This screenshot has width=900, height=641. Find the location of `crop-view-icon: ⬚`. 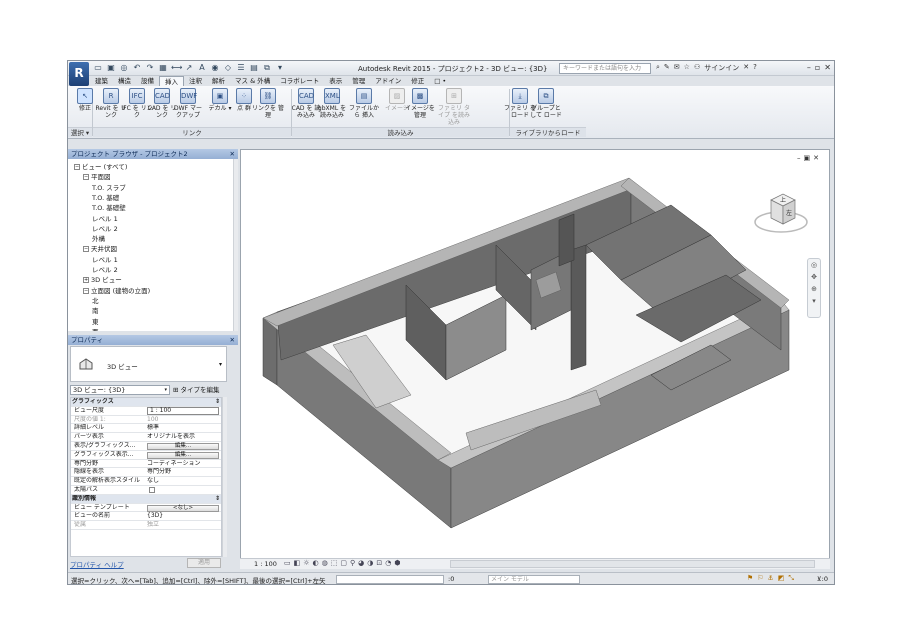

crop-view-icon: ⬚ is located at coordinates (334, 563).